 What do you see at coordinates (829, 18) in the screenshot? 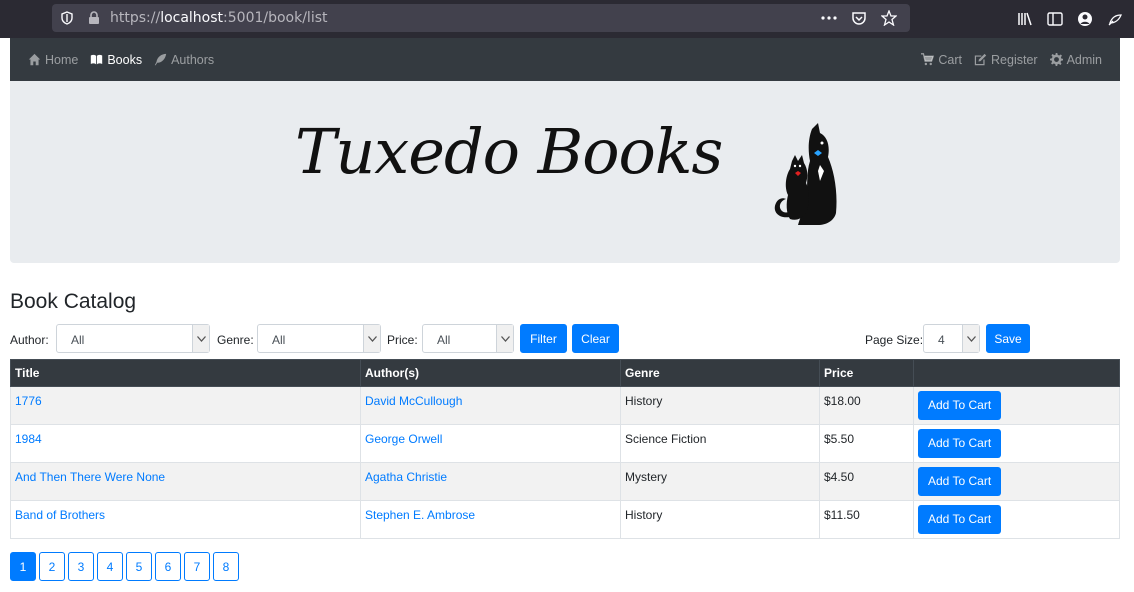
I see `more-actions-icon` at bounding box center [829, 18].